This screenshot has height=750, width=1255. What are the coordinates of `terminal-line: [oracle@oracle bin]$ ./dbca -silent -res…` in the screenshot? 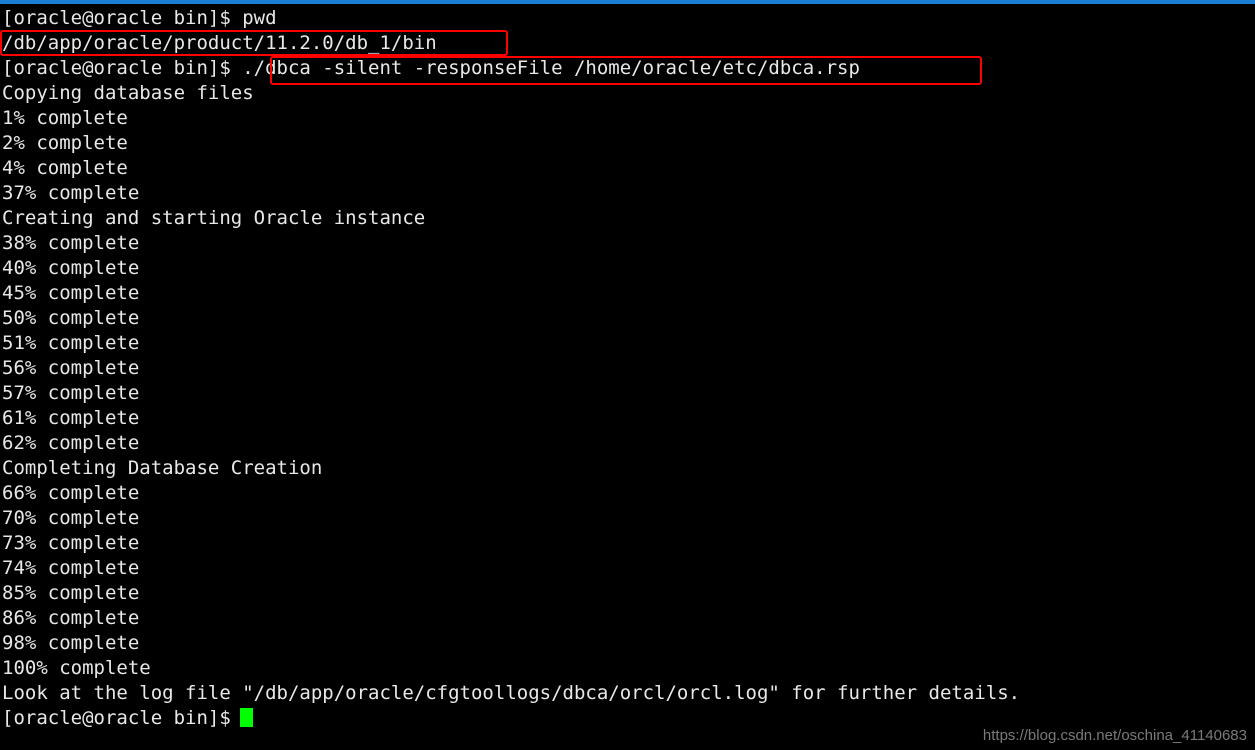 It's located at (628, 68).